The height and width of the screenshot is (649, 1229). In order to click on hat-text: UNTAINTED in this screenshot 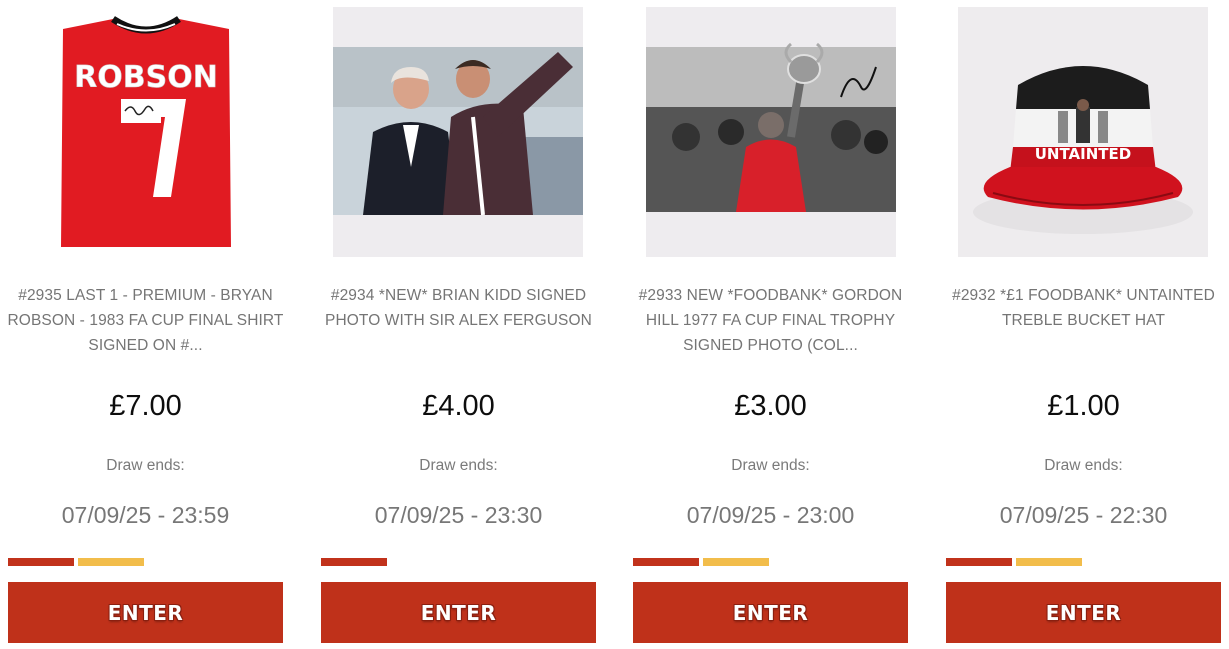, I will do `click(1083, 154)`.